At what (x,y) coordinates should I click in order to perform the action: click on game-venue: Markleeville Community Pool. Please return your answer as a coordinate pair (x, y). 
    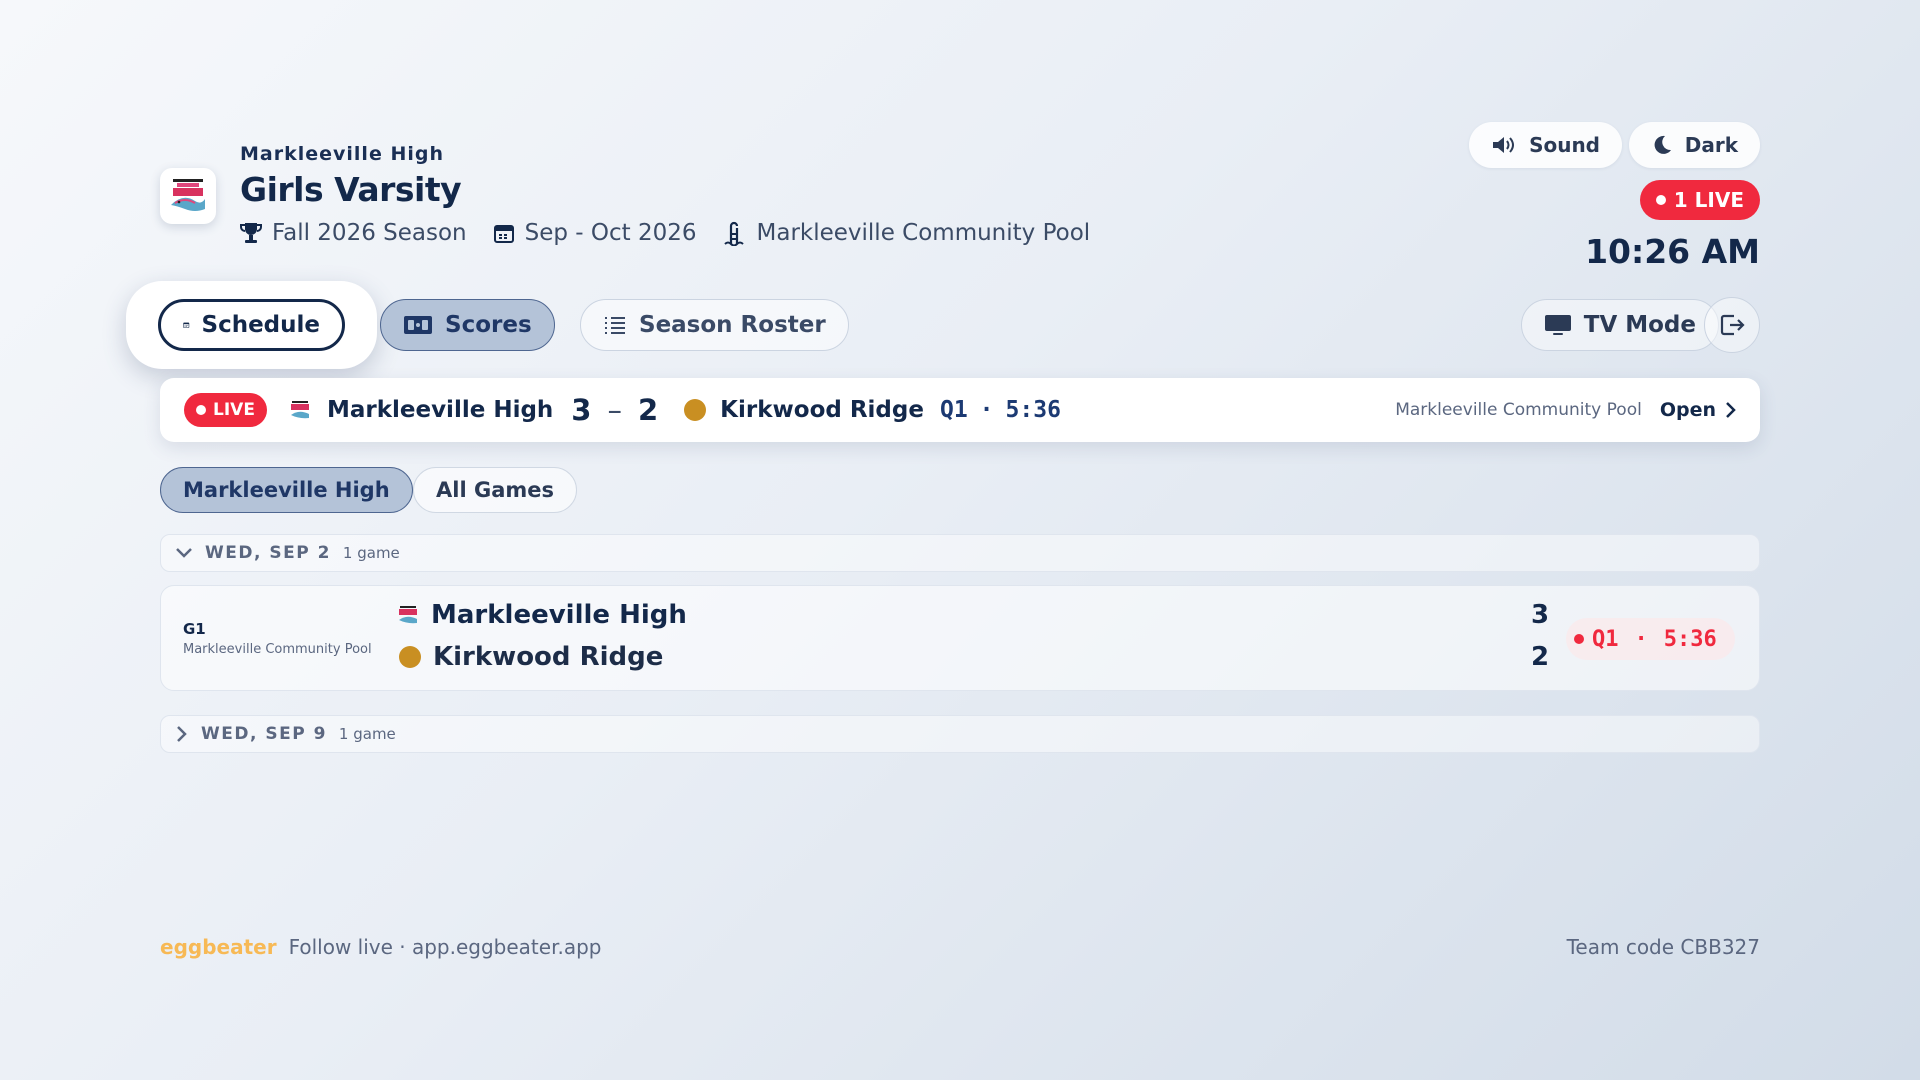
    Looking at the image, I should click on (277, 649).